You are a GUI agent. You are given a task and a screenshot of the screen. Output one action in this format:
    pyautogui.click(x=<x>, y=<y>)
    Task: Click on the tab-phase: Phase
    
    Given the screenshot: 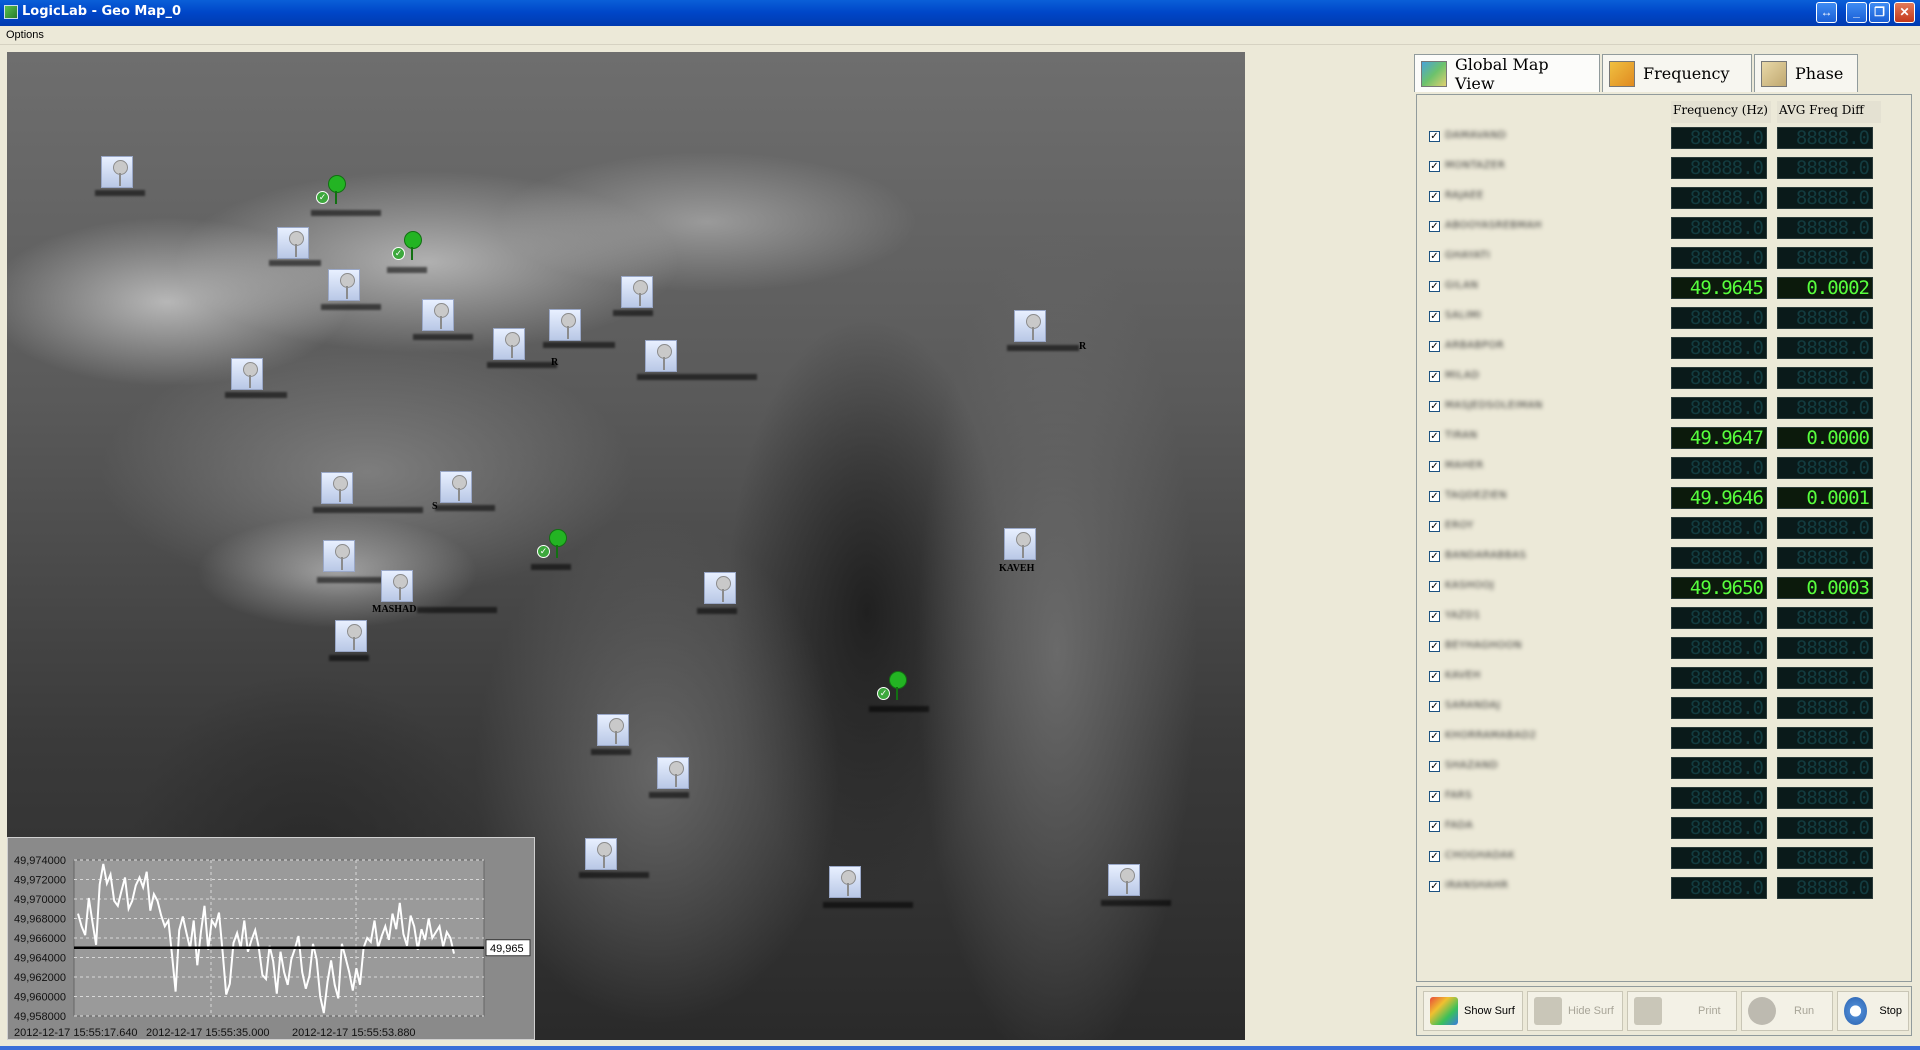 What is the action you would take?
    pyautogui.click(x=1806, y=73)
    